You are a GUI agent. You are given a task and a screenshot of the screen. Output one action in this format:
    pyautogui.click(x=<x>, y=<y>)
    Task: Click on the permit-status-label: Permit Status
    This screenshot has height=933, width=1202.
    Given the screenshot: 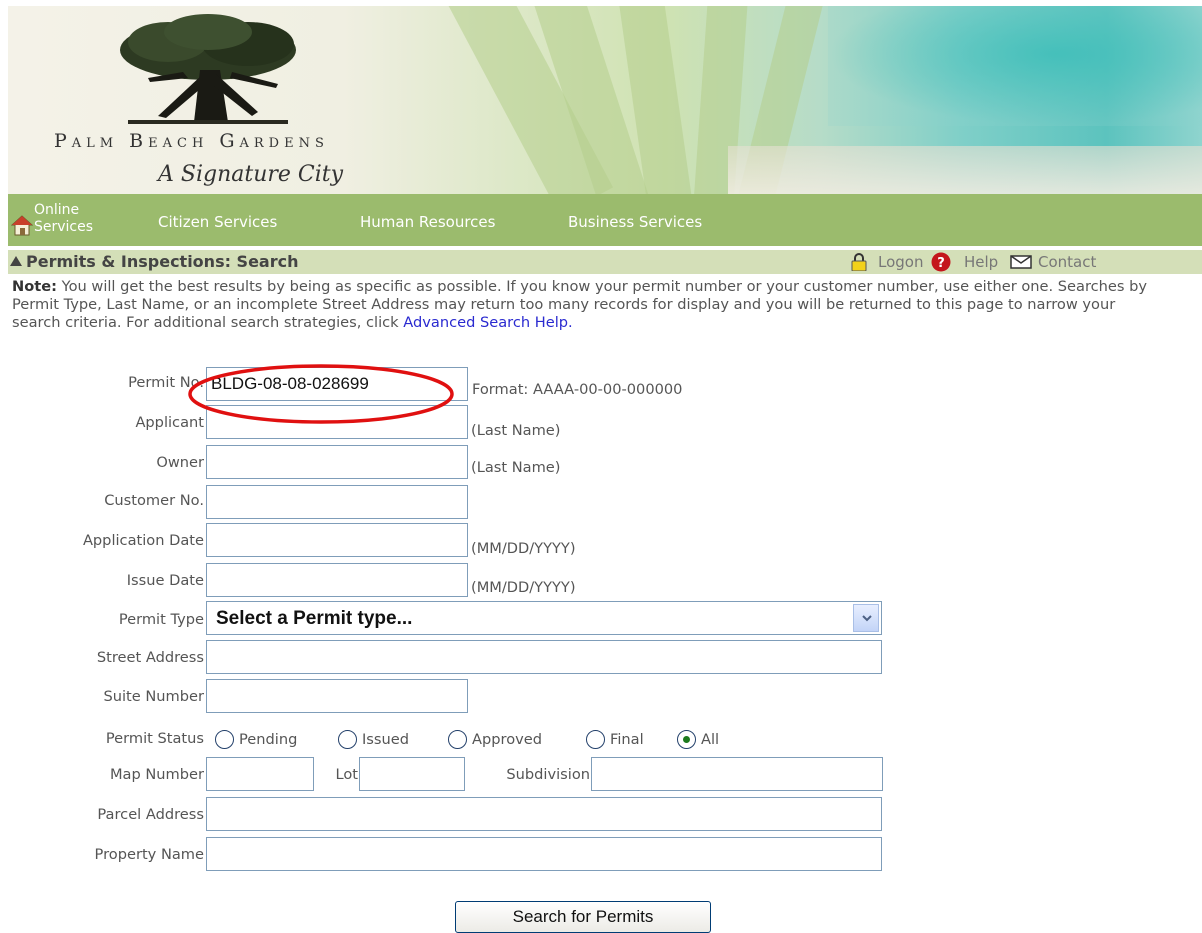 What is the action you would take?
    pyautogui.click(x=154, y=738)
    